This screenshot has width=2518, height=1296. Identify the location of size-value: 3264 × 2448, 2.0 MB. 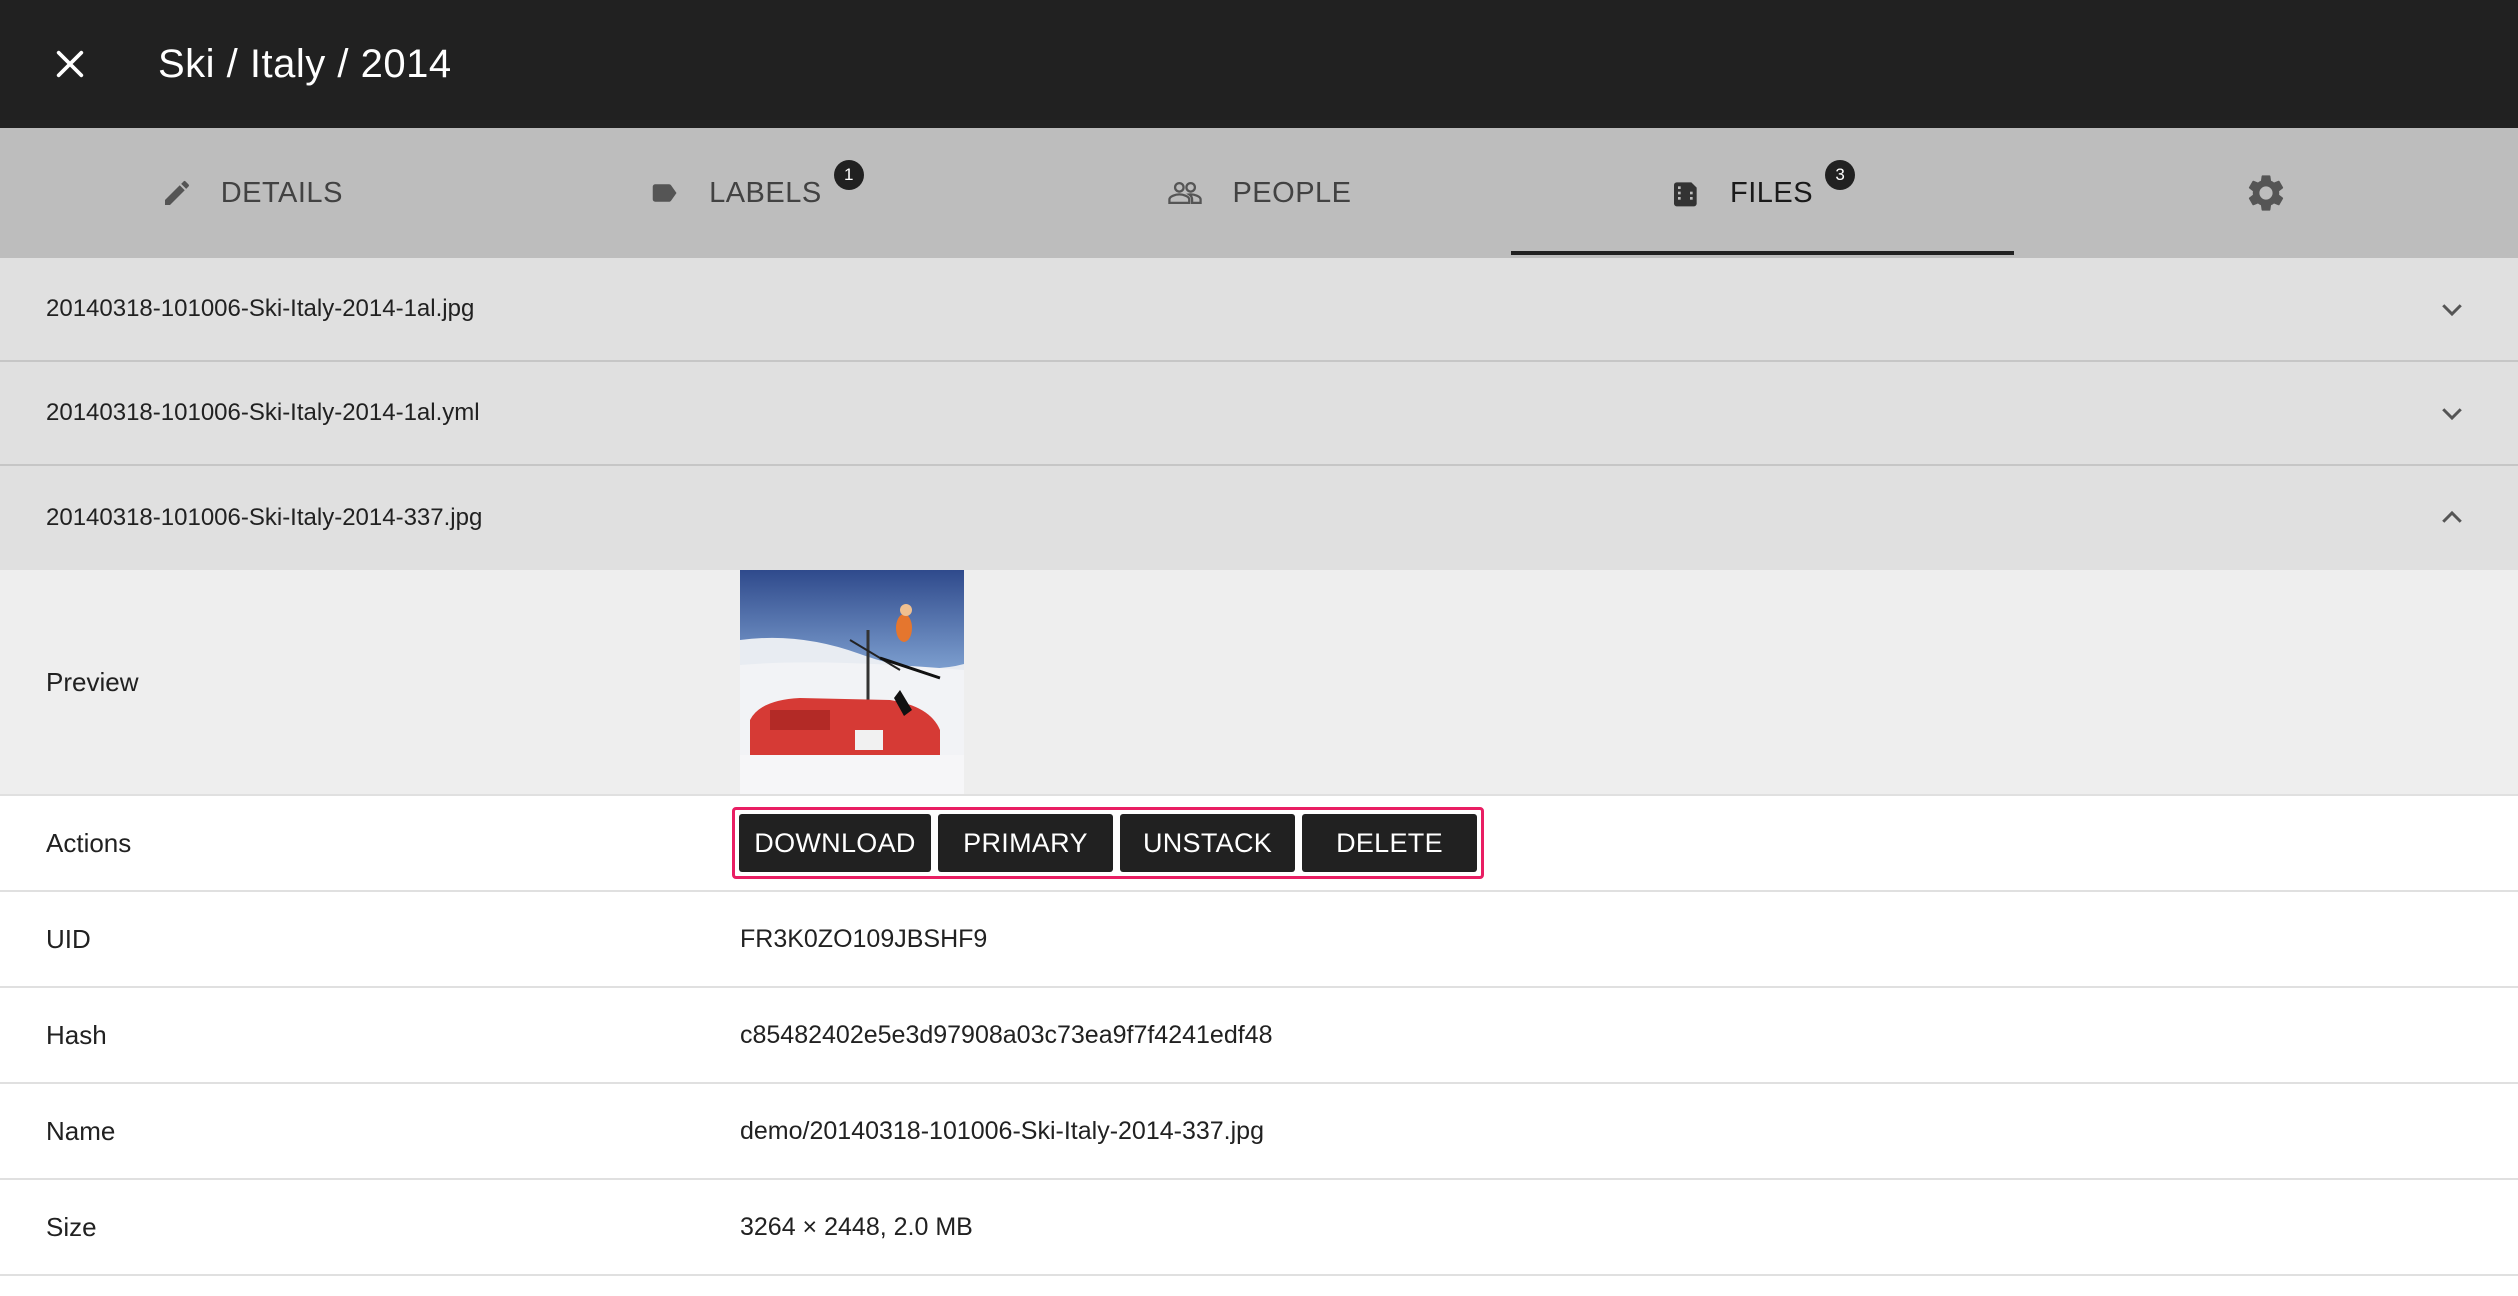
(856, 1226).